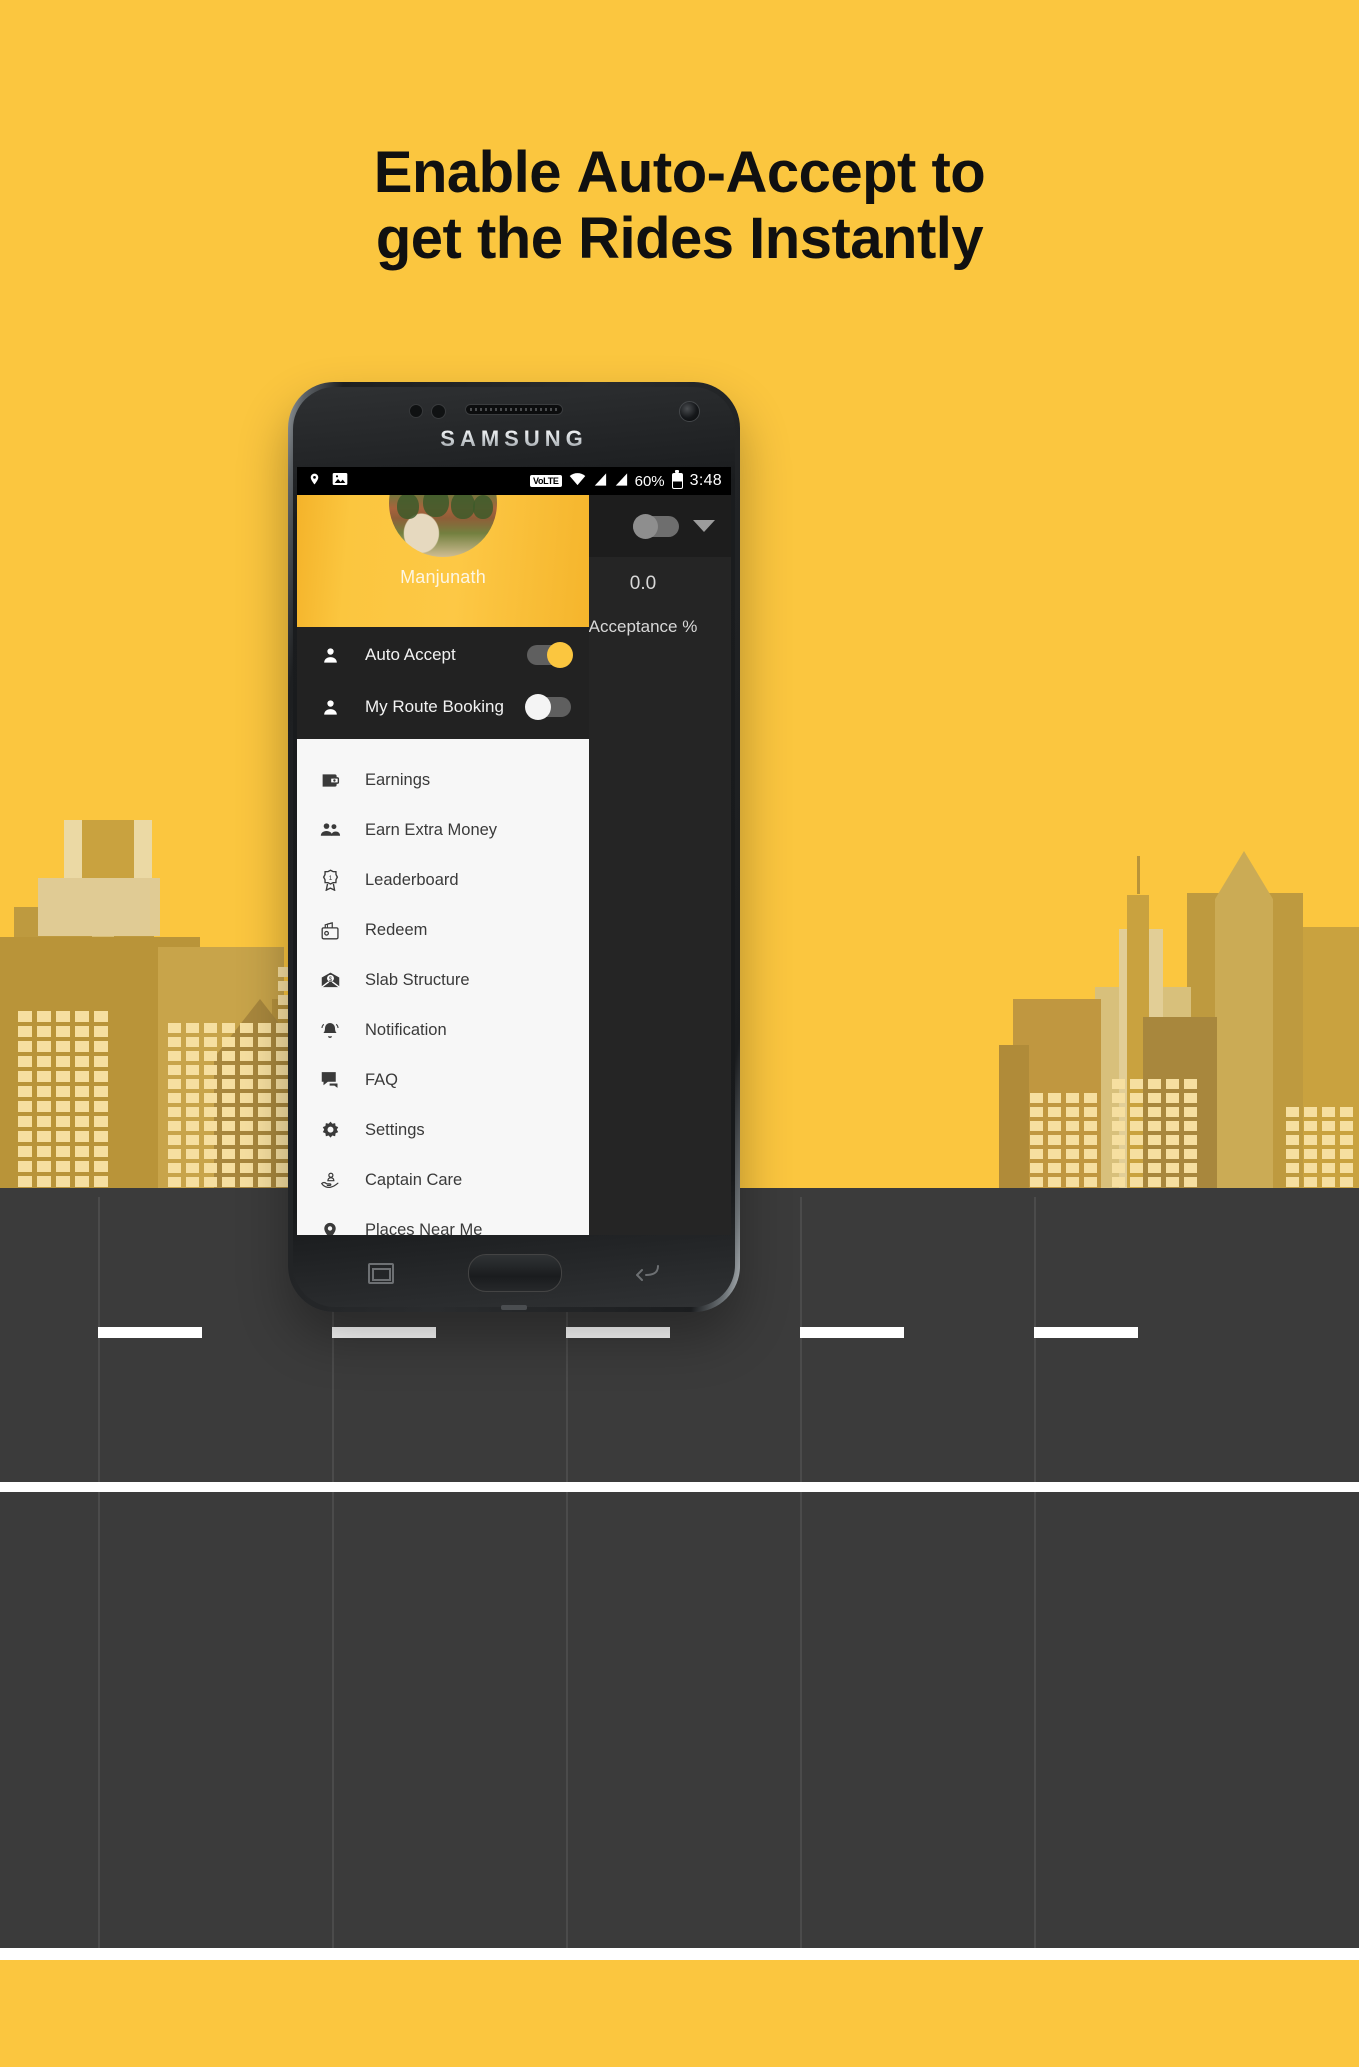 The height and width of the screenshot is (2067, 1359). What do you see at coordinates (330, 830) in the screenshot?
I see `people-icon` at bounding box center [330, 830].